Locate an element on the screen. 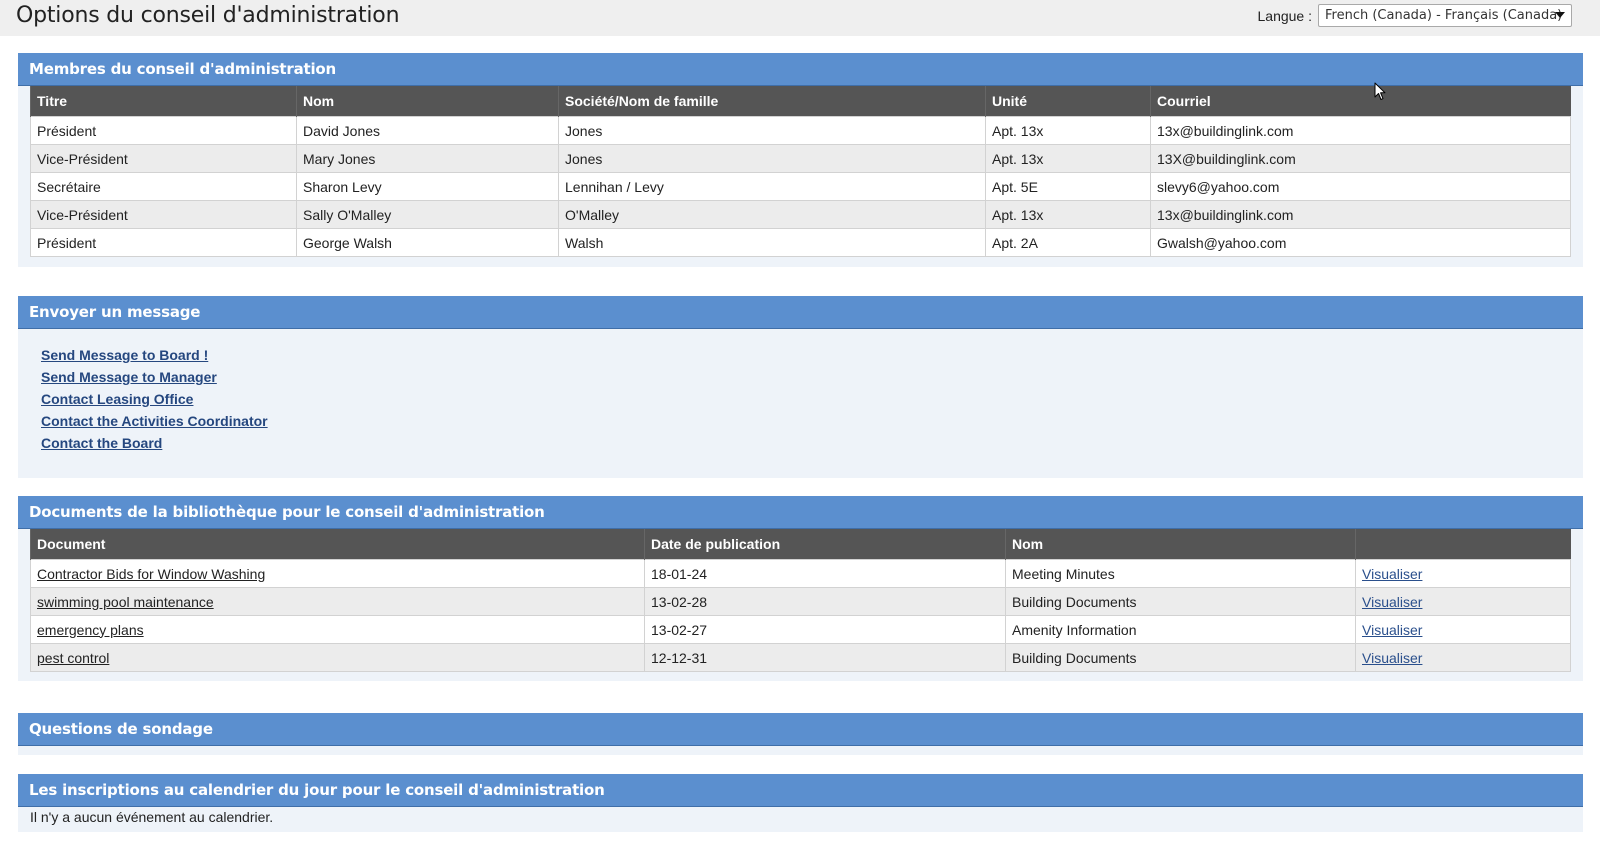 Image resolution: width=1600 pixels, height=852 pixels. member-email-cell: slevy6@yahoo.com is located at coordinates (1360, 186).